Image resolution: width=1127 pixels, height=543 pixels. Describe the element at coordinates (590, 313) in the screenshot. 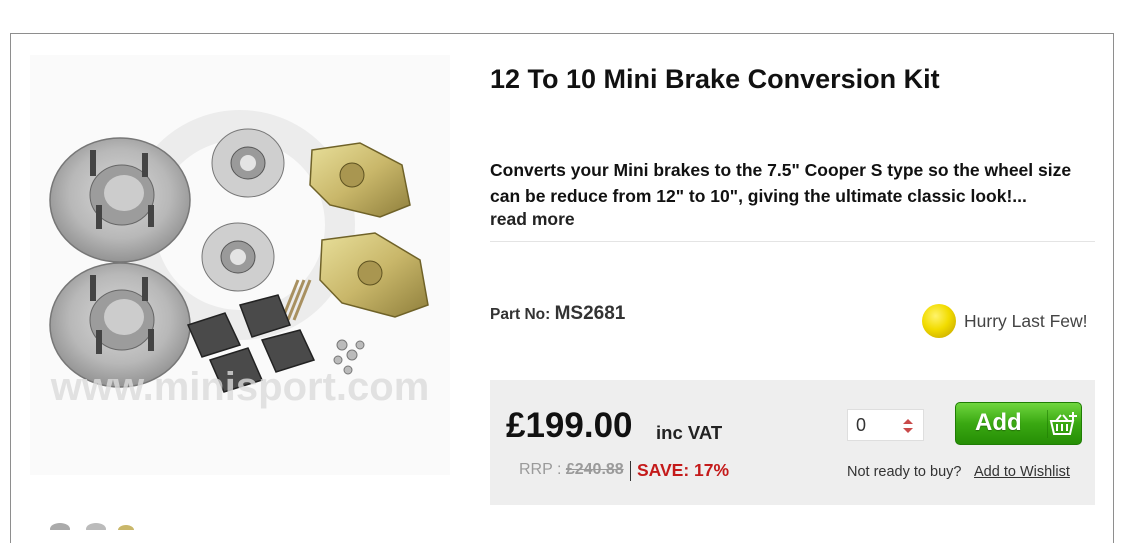

I see `part-number-value: MS2681` at that location.